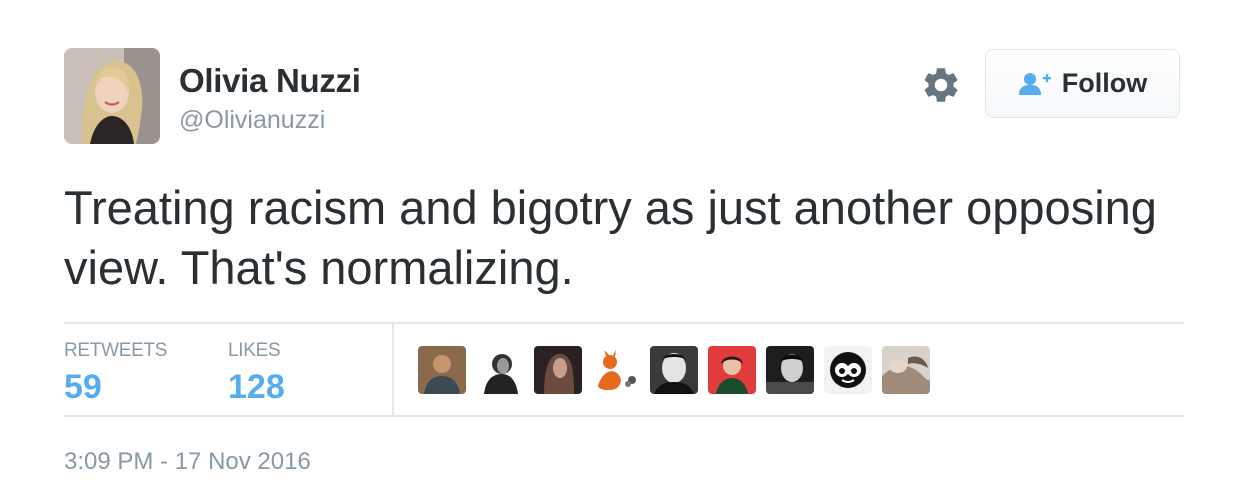 Image resolution: width=1250 pixels, height=492 pixels. What do you see at coordinates (254, 350) in the screenshot?
I see `likes-label: LIKES` at bounding box center [254, 350].